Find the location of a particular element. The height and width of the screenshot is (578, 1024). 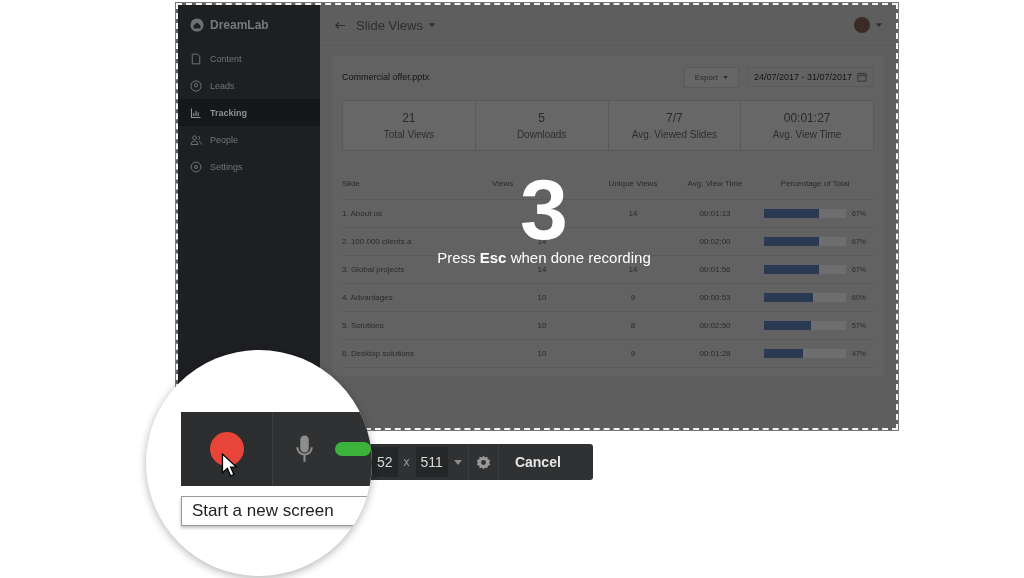

countdown-hint: Press Esc when done recording is located at coordinates (544, 257).